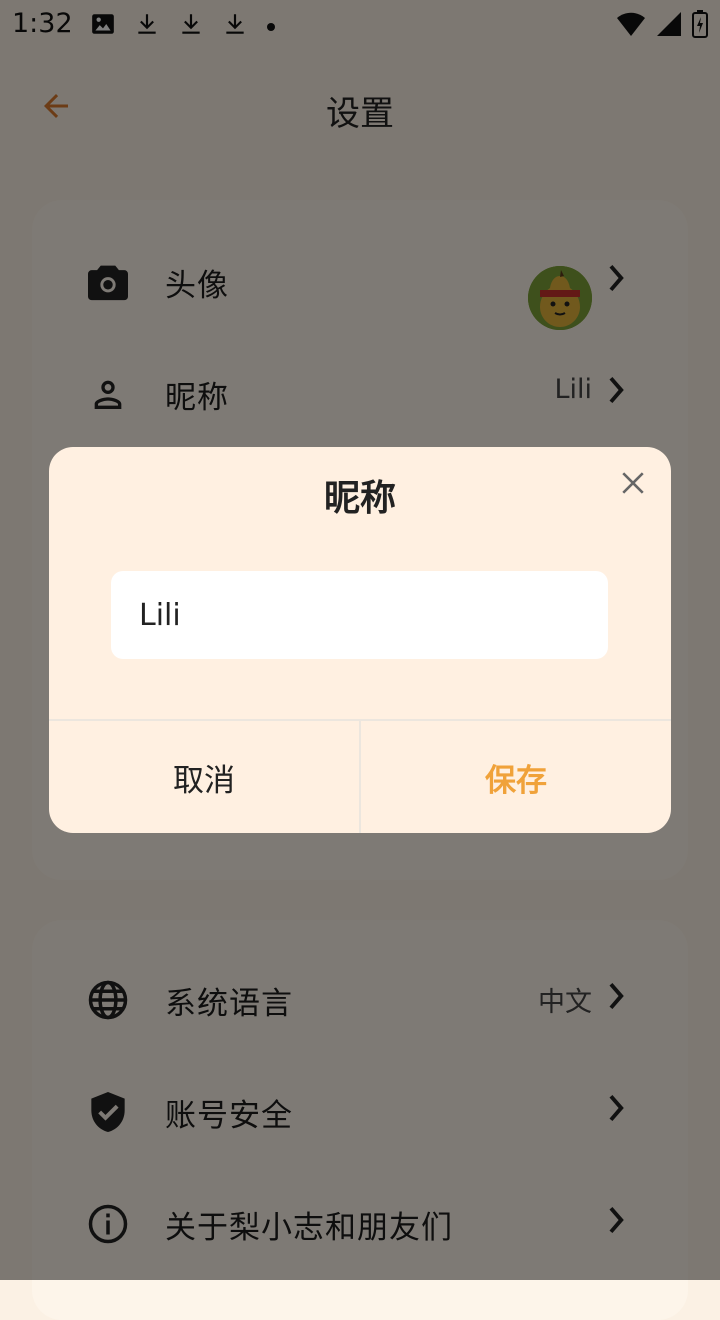 The height and width of the screenshot is (1320, 720). I want to click on close-icon, so click(633, 485).